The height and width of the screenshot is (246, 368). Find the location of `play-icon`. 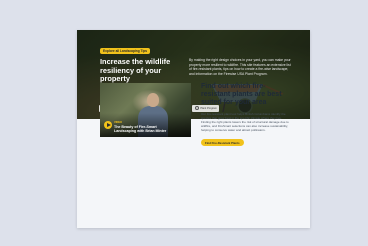

play-icon is located at coordinates (108, 125).